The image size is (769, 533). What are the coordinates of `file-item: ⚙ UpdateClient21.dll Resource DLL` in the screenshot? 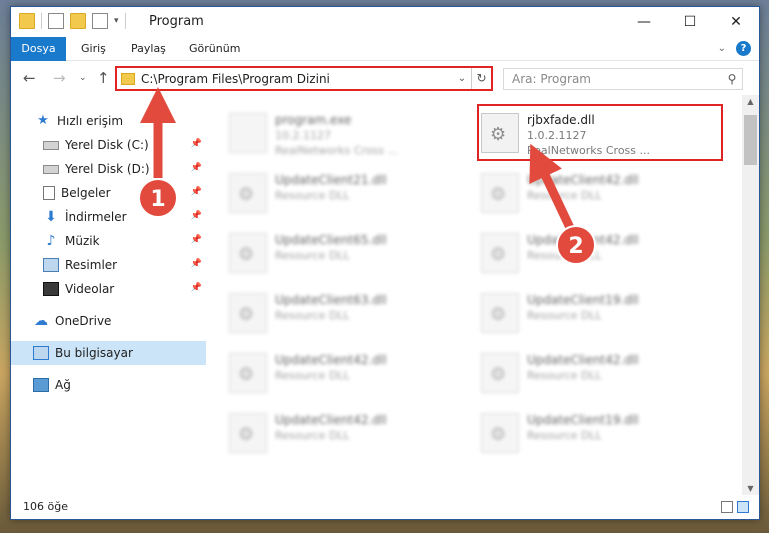 It's located at (337, 195).